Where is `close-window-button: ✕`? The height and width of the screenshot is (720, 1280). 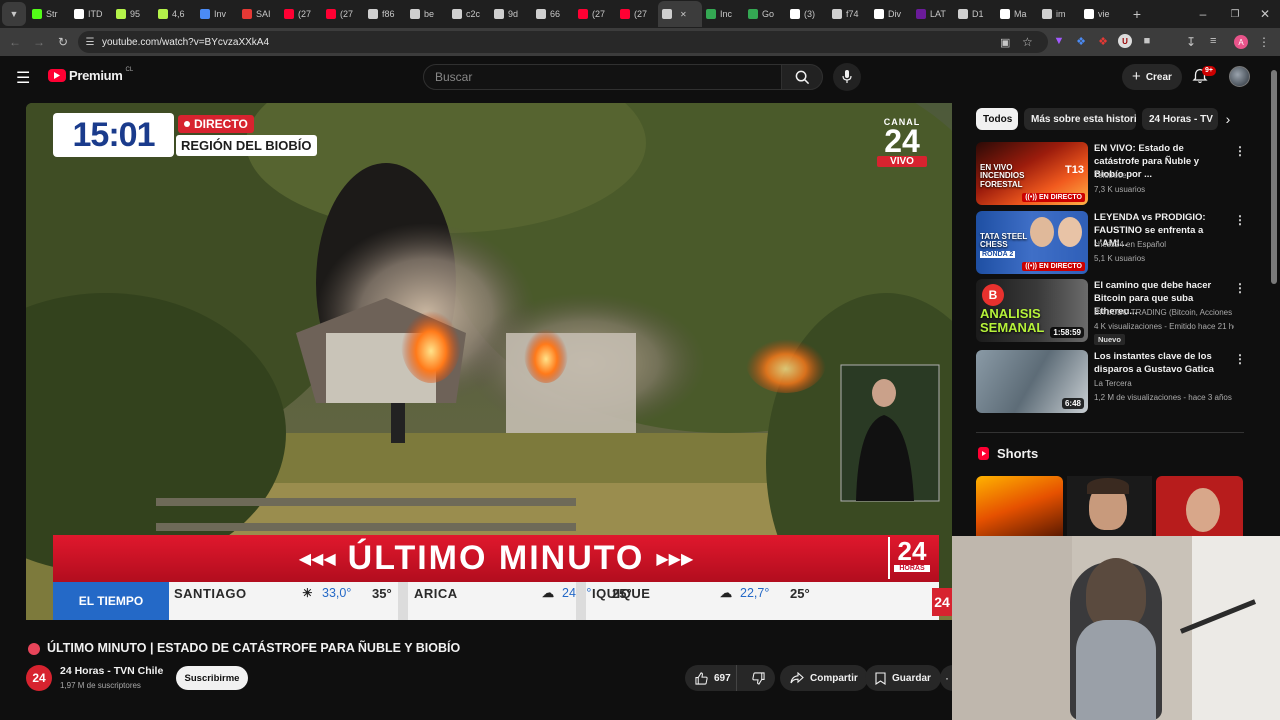
close-window-button: ✕ is located at coordinates (1265, 14).